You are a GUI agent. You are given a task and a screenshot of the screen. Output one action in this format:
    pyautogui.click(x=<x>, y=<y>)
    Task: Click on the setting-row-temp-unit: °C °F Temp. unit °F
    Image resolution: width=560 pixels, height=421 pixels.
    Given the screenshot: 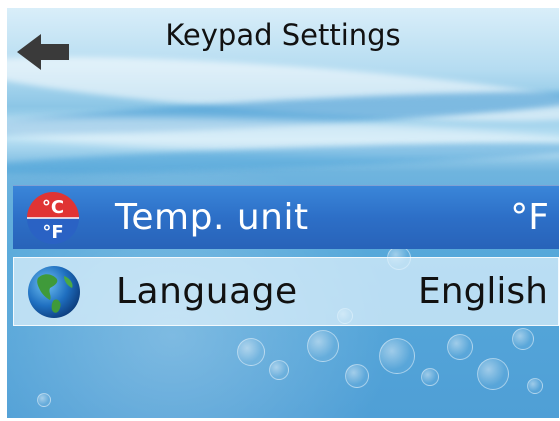 What is the action you would take?
    pyautogui.click(x=286, y=217)
    